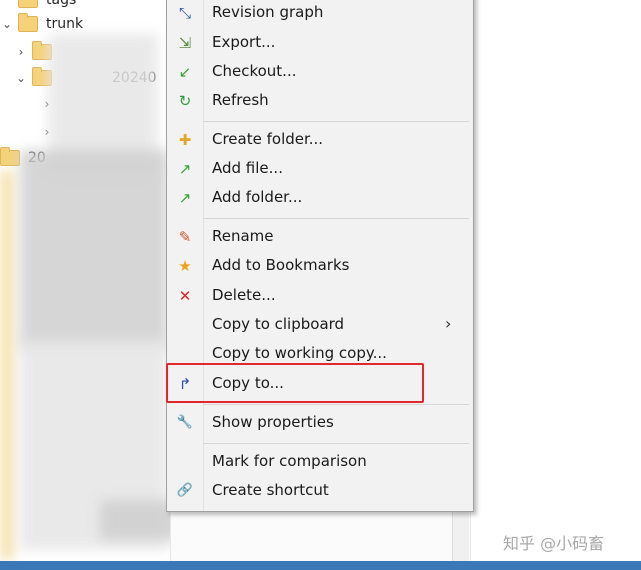 This screenshot has height=570, width=641. I want to click on tree-row-tags: tags, so click(38, 6).